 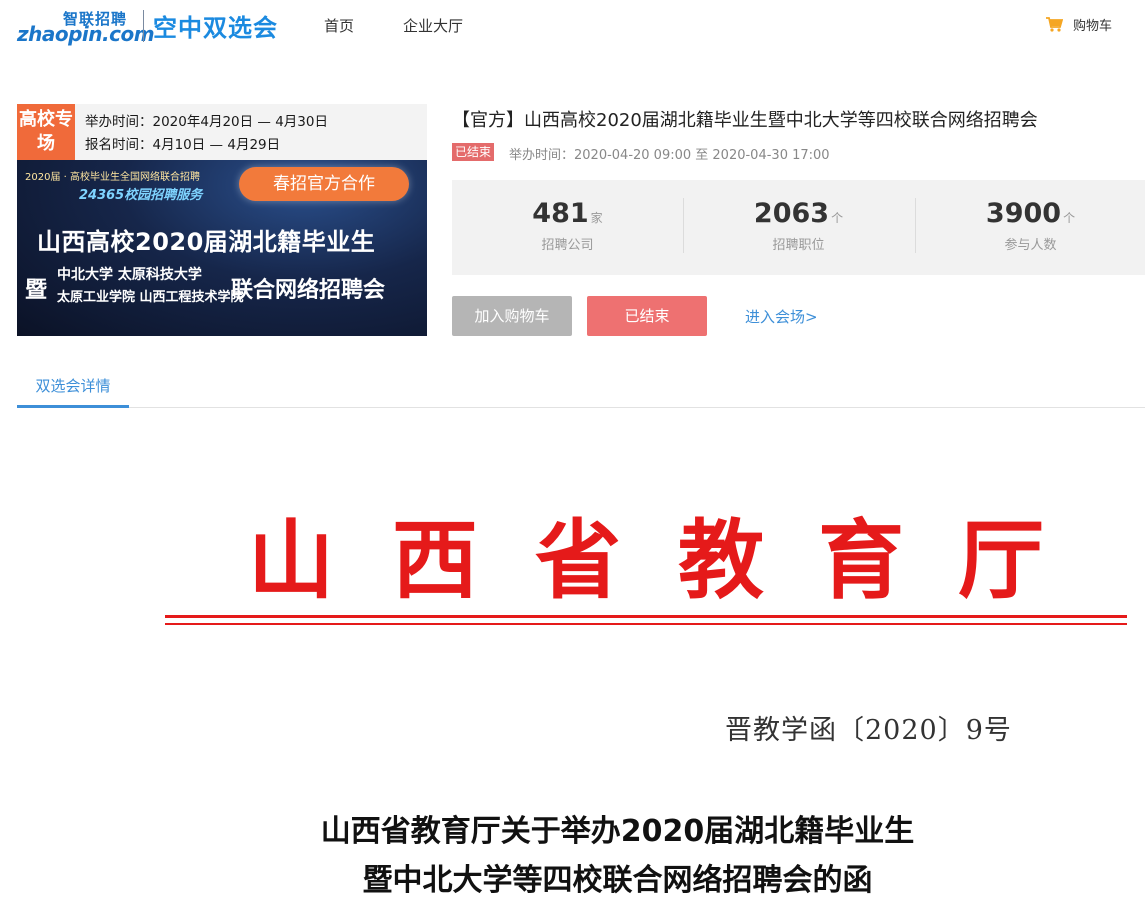 What do you see at coordinates (324, 184) in the screenshot?
I see `banner-coop-badge: 春招官方合作` at bounding box center [324, 184].